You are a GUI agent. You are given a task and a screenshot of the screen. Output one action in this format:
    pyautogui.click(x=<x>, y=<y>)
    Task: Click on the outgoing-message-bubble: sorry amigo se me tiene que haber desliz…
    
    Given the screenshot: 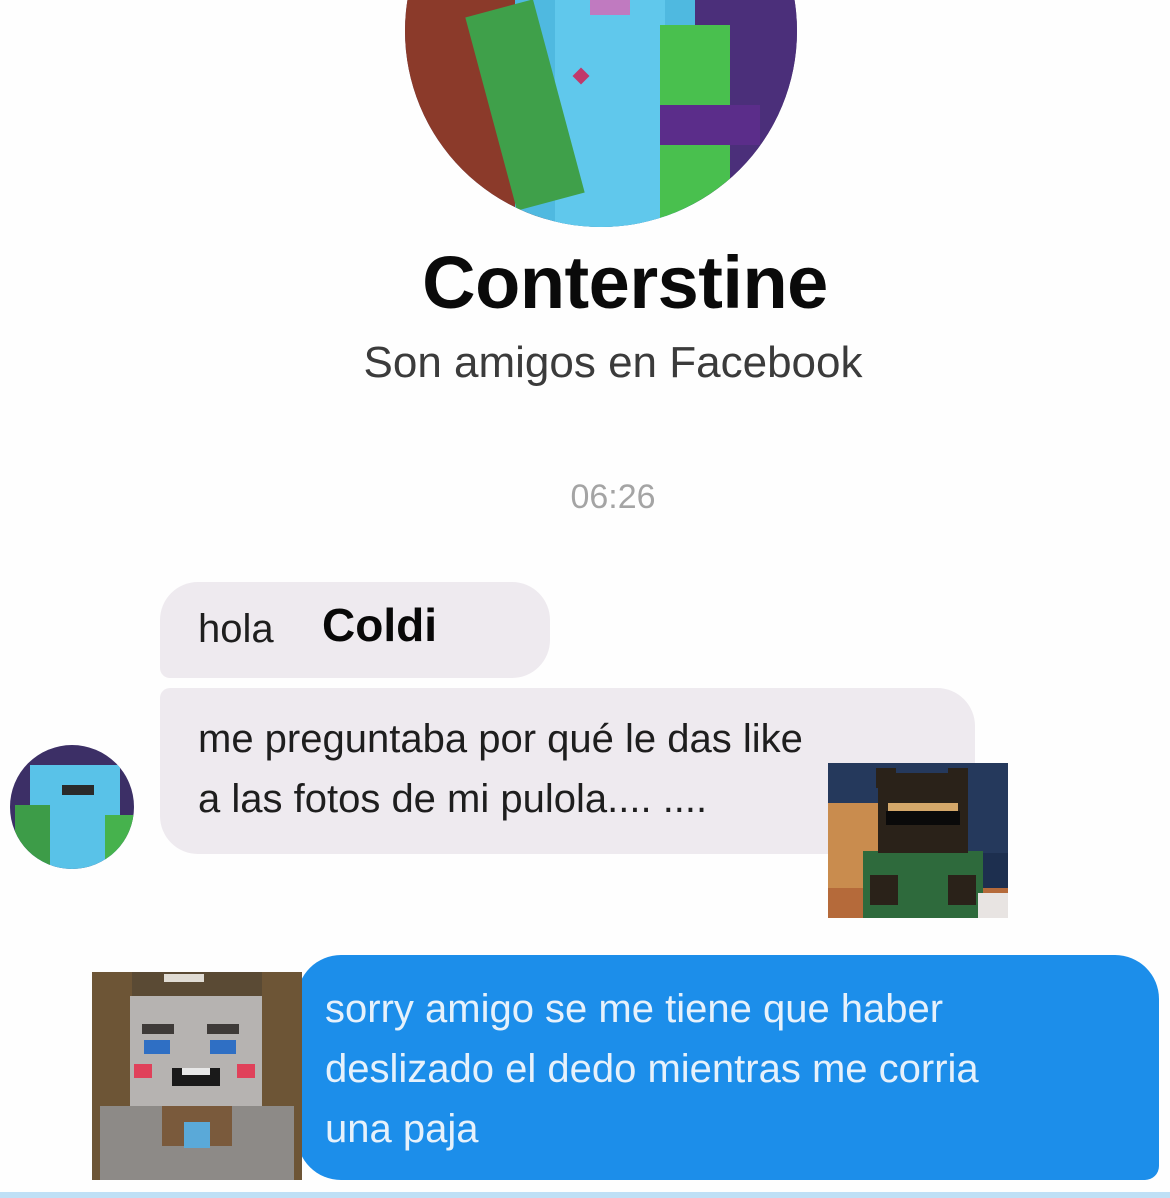 What is the action you would take?
    pyautogui.click(x=728, y=1067)
    